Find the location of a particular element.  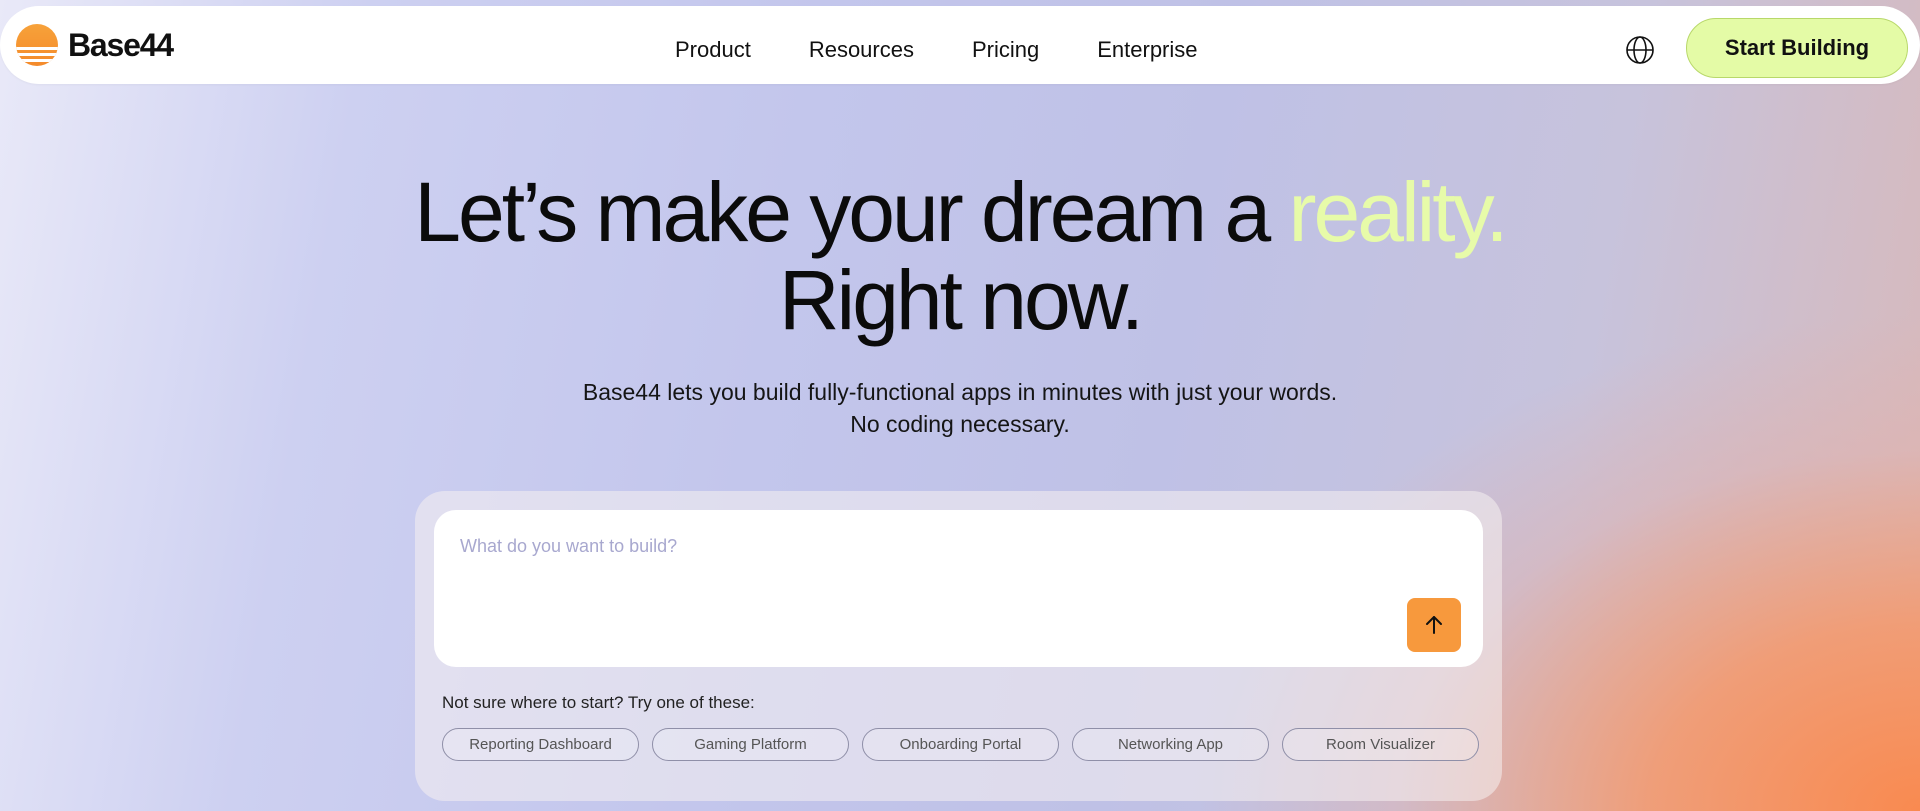

start-building-button: Start Building is located at coordinates (1797, 48).